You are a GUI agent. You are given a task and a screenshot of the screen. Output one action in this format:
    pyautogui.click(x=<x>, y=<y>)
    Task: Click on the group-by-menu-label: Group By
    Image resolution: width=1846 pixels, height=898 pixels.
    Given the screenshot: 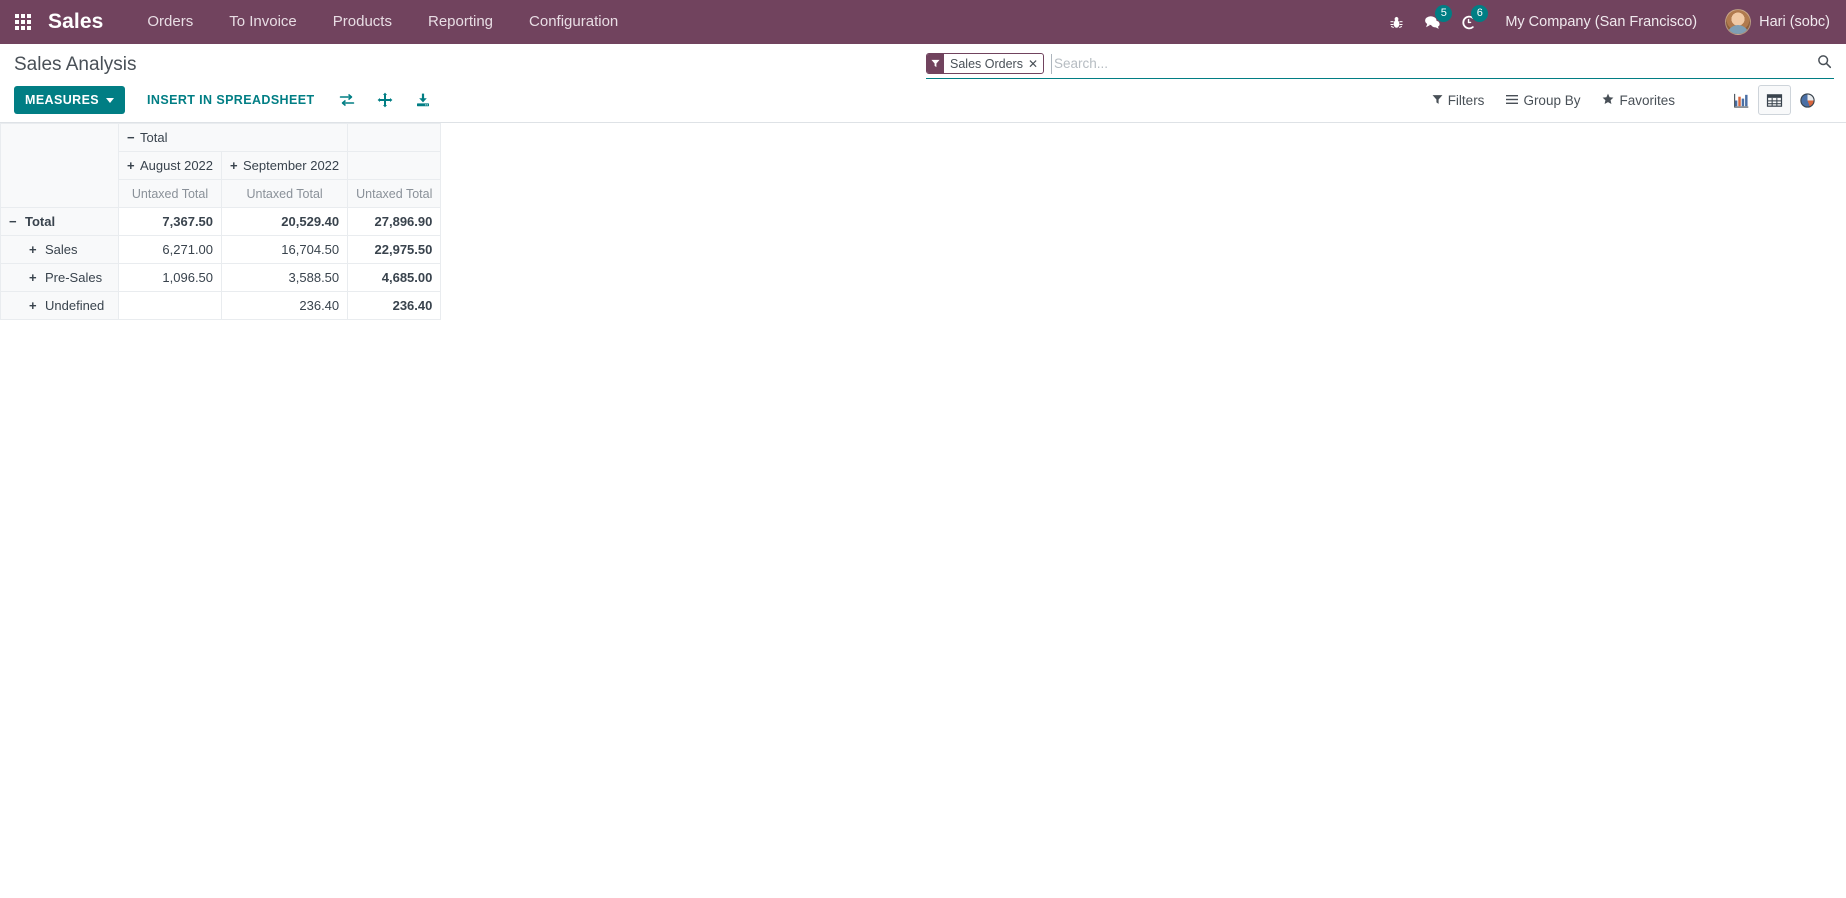 What is the action you would take?
    pyautogui.click(x=1552, y=100)
    